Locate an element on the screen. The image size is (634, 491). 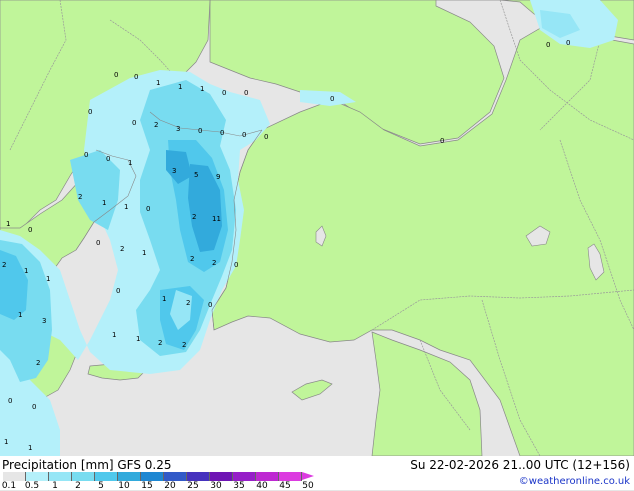
legend-title: Precipitation [mm] GFS 0.25 is located at coordinates (87, 465).